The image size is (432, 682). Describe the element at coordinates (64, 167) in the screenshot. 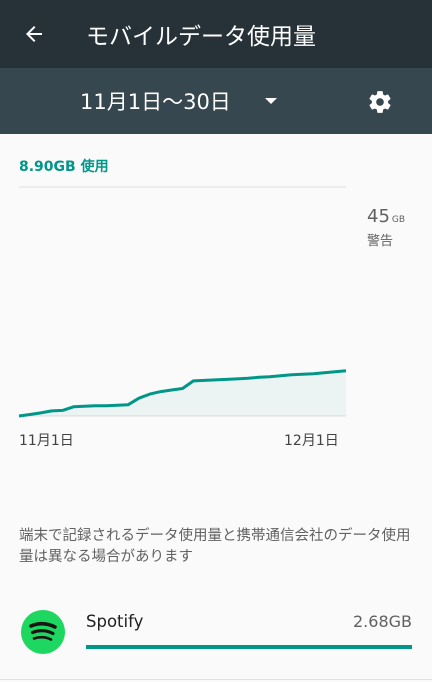

I see `total-usage: 8.90GB 使用` at that location.